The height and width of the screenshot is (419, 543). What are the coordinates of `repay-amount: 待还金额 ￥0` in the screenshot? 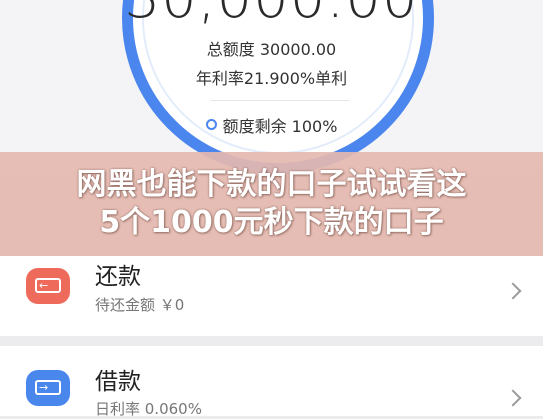 It's located at (140, 305).